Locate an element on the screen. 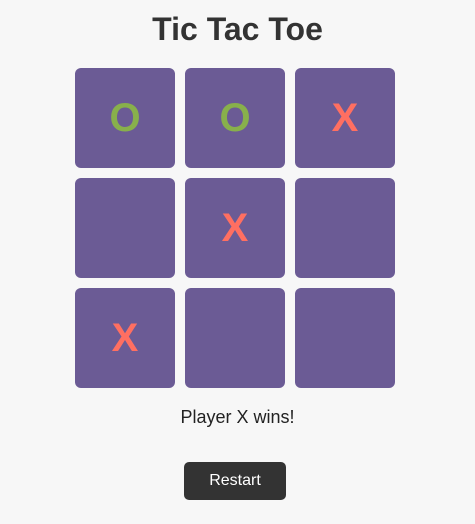  page-title: Tic Tac Toe is located at coordinates (237, 29).